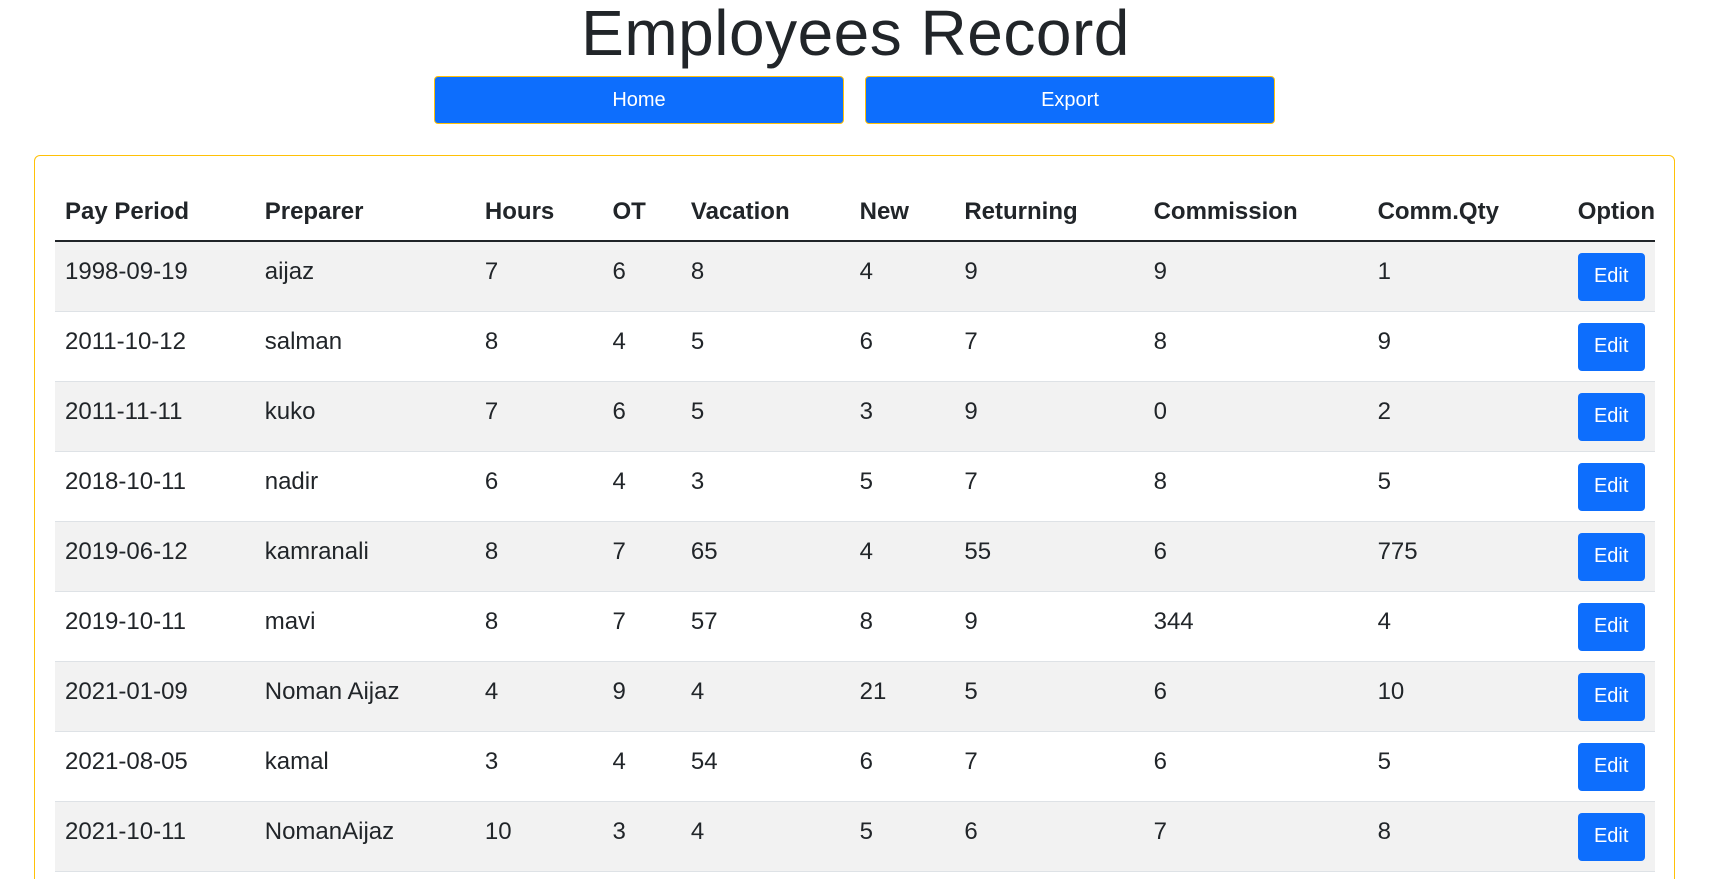 This screenshot has height=879, width=1711. I want to click on cell-hours: 3, so click(538, 766).